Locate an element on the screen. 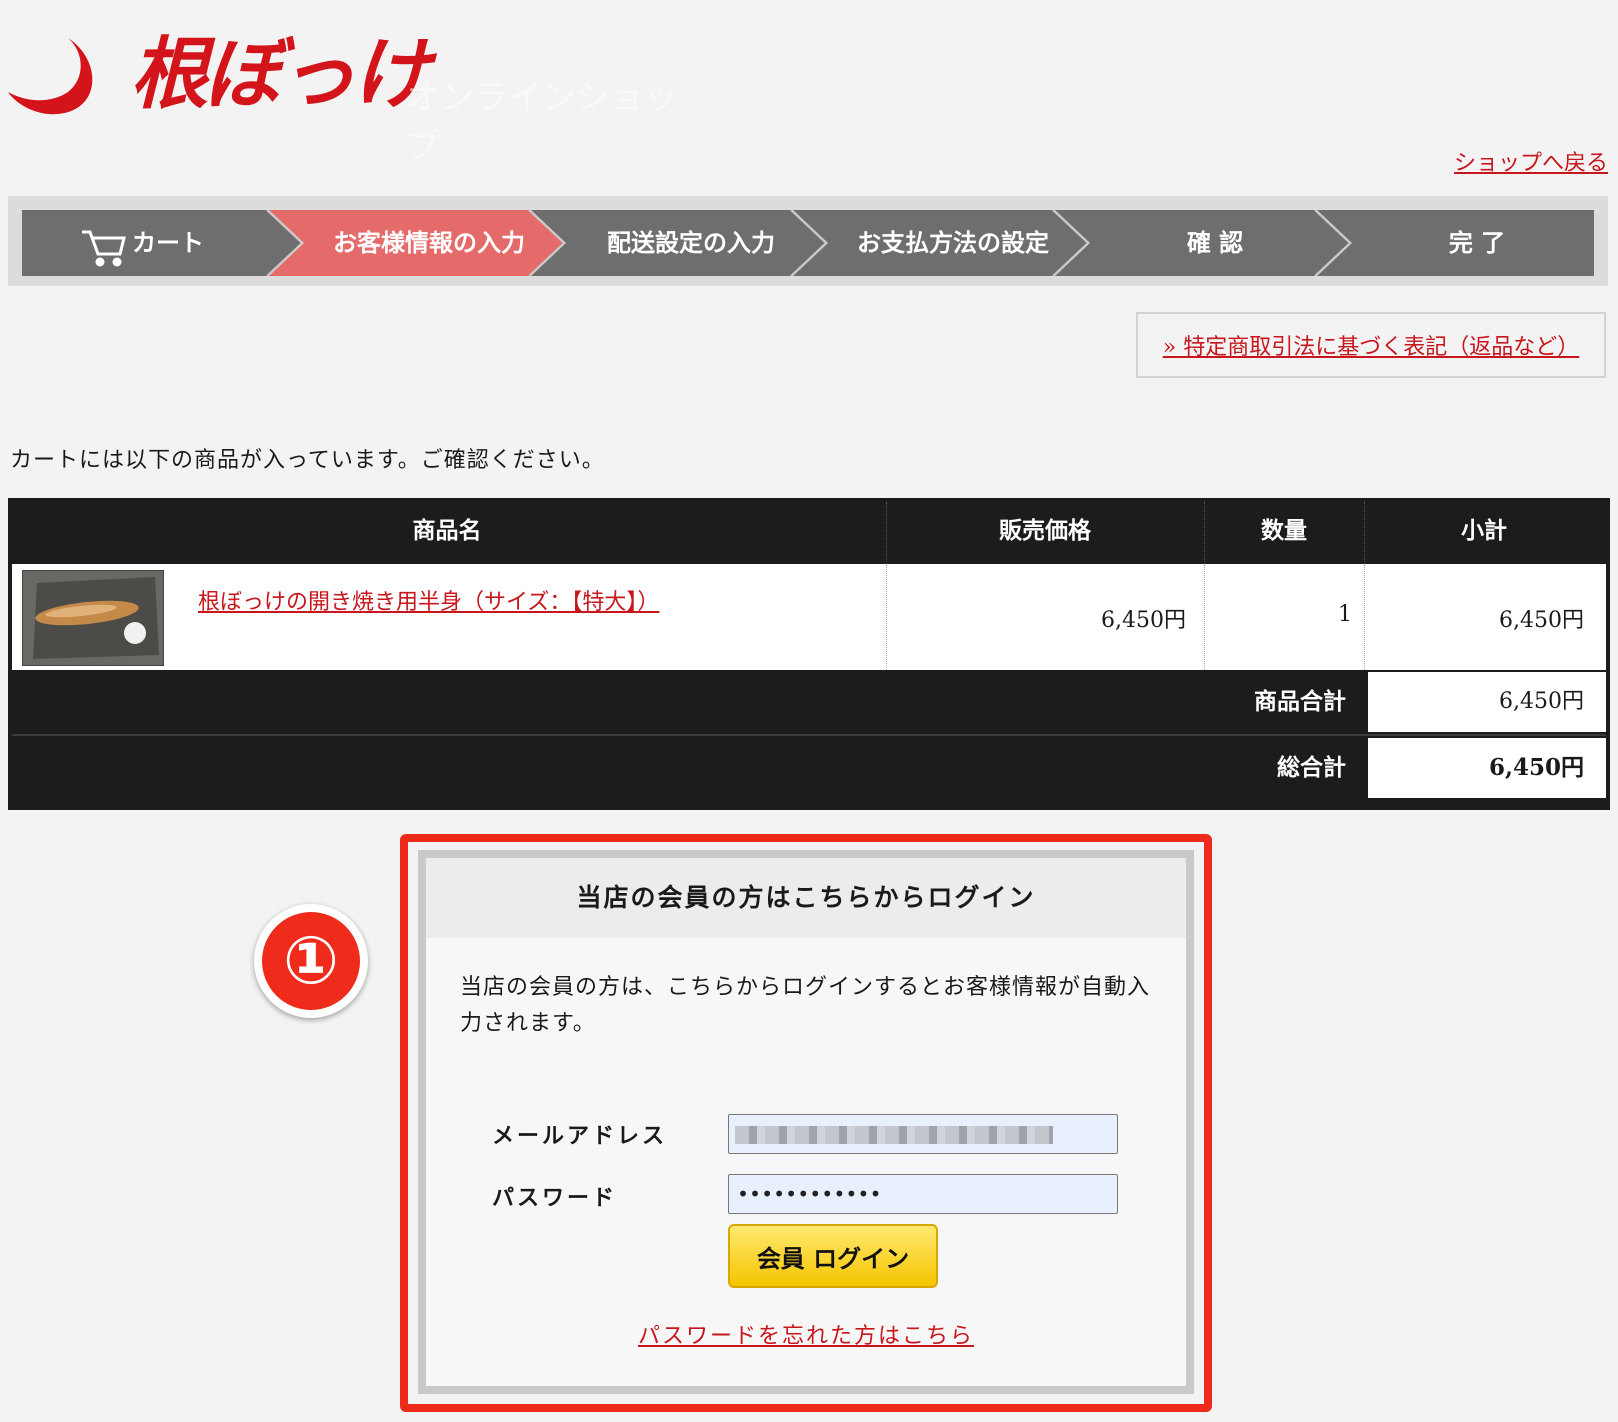 This screenshot has height=1422, width=1618. forgot-password-link: パスワードを忘れた方はこちら is located at coordinates (806, 1336).